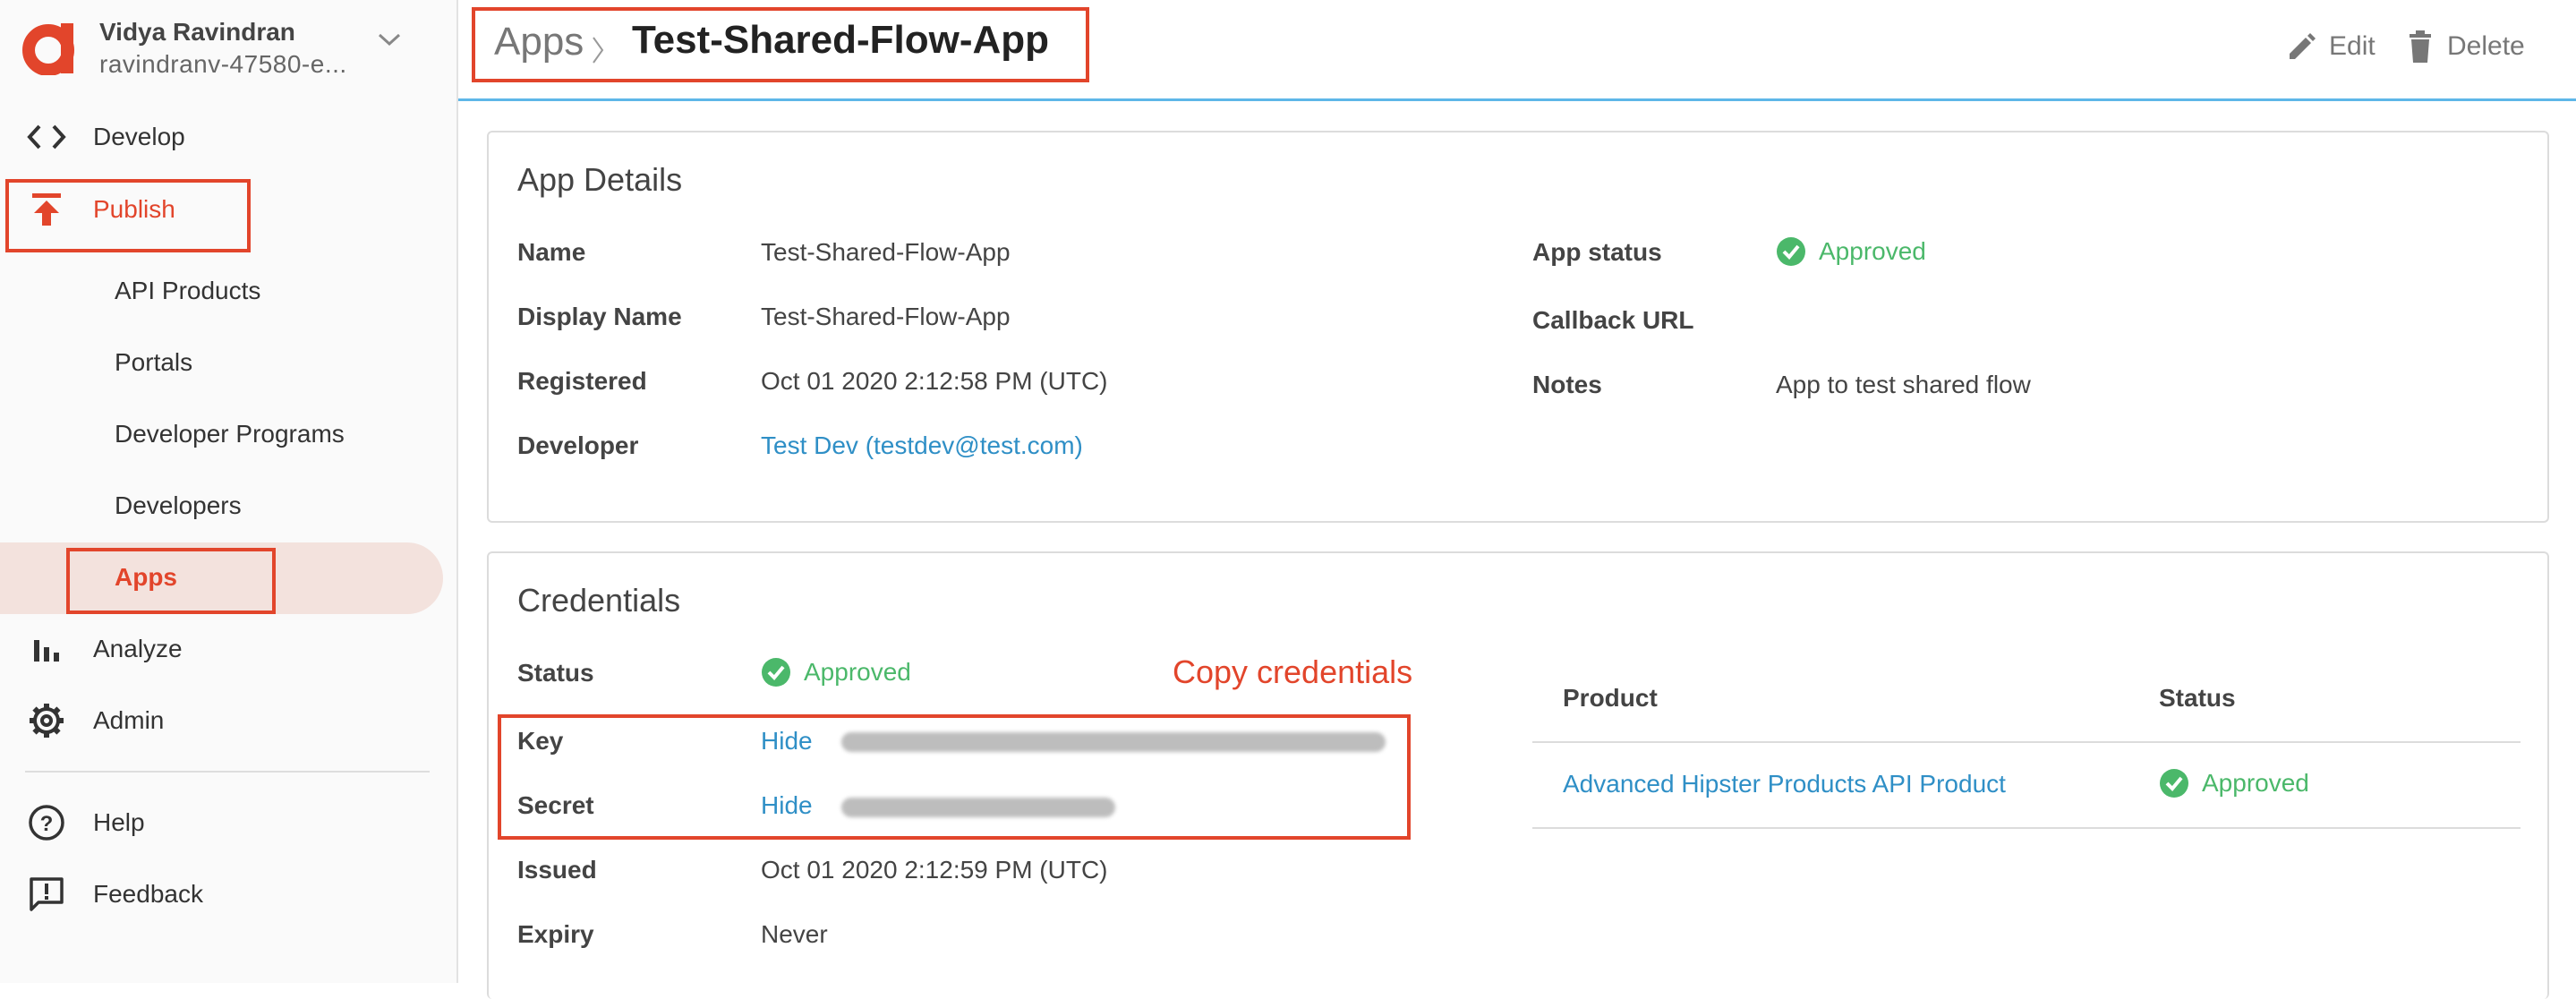 This screenshot has height=999, width=2576. What do you see at coordinates (794, 934) in the screenshot?
I see `expiry-value: Never` at bounding box center [794, 934].